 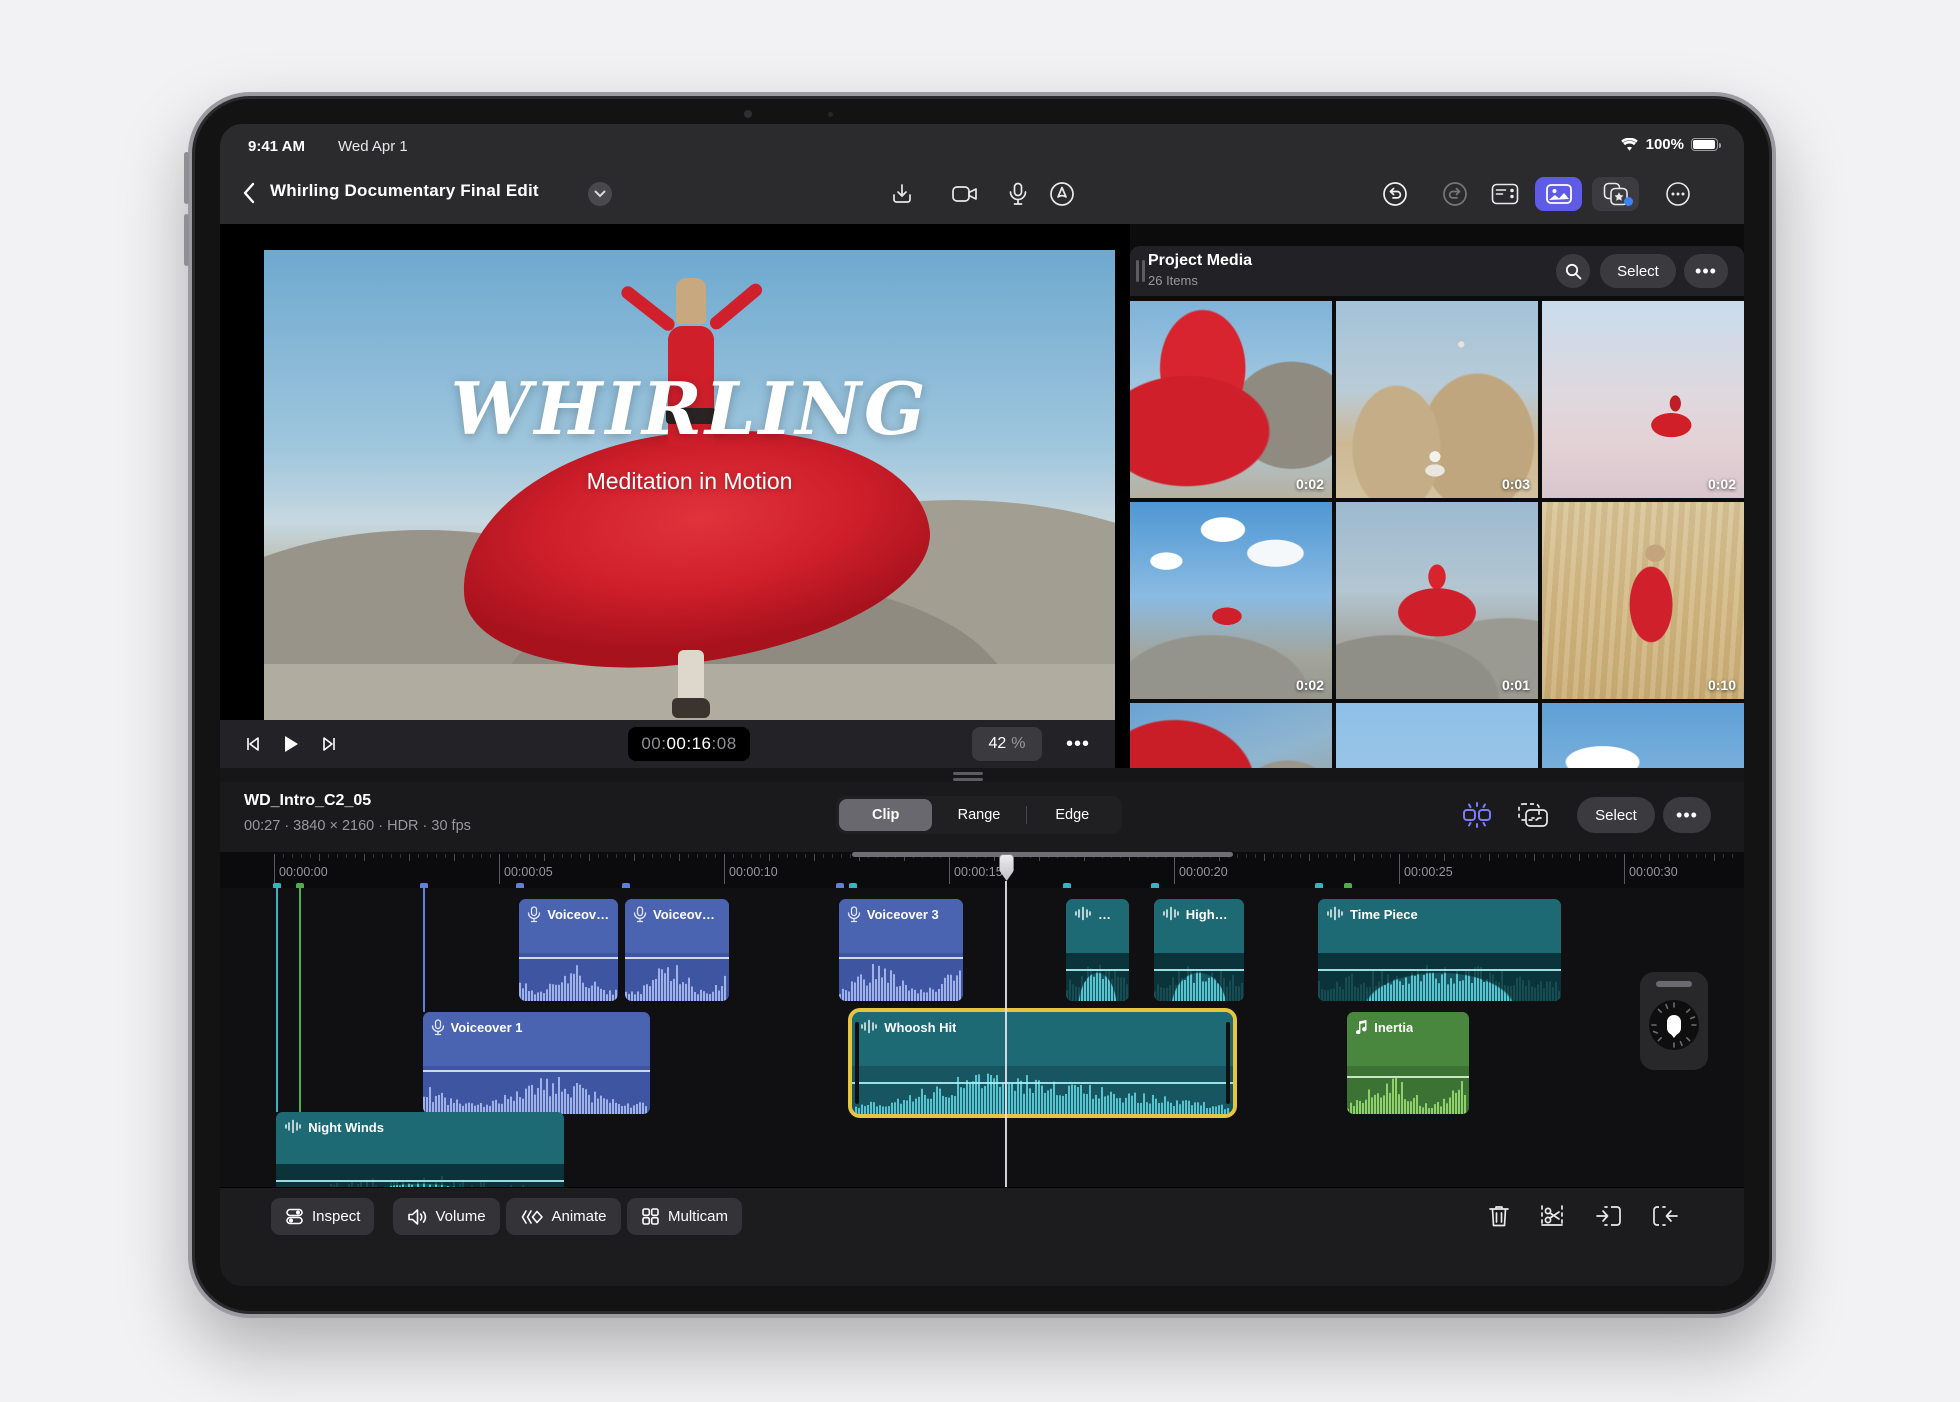 I want to click on import-media-icon, so click(x=902, y=194).